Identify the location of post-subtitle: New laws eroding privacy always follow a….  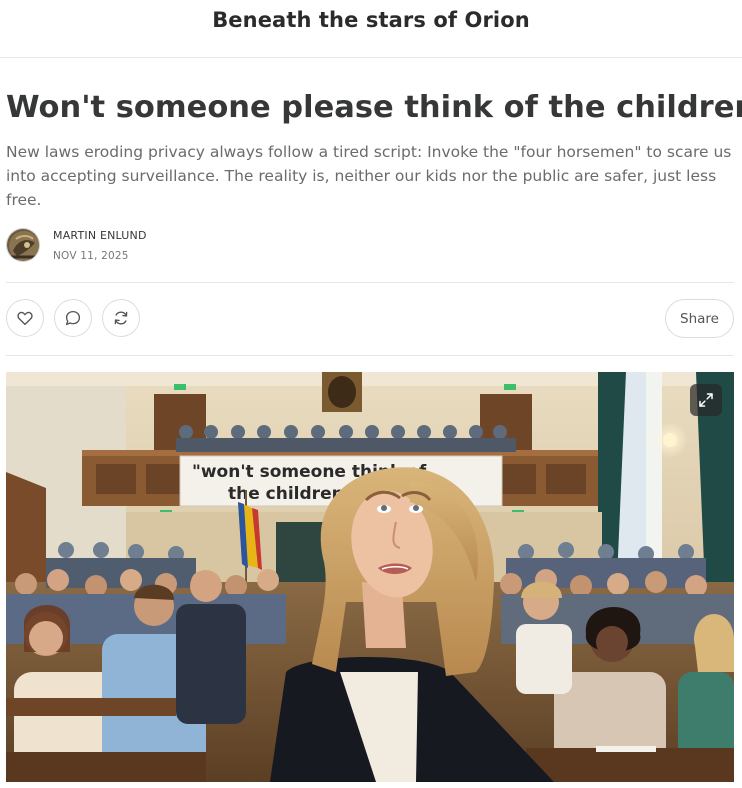
(369, 176).